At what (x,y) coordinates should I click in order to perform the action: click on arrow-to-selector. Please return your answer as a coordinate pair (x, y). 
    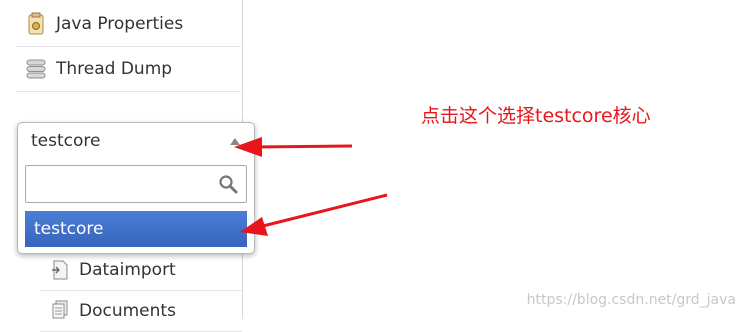
    Looking at the image, I should click on (293, 147).